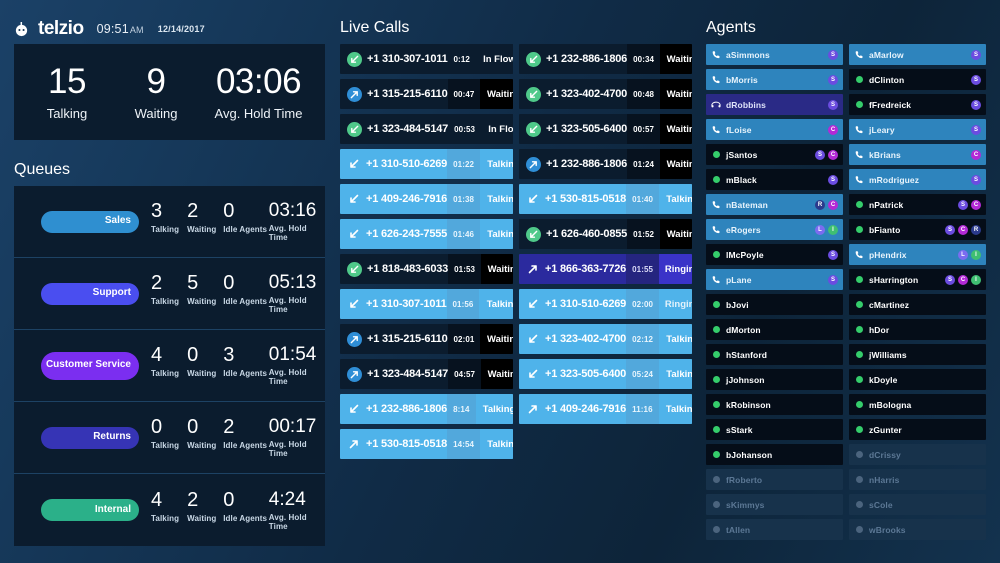 This screenshot has width=1000, height=563. I want to click on live-call-row: +1 409-246-791611:16Talking, so click(605, 409).